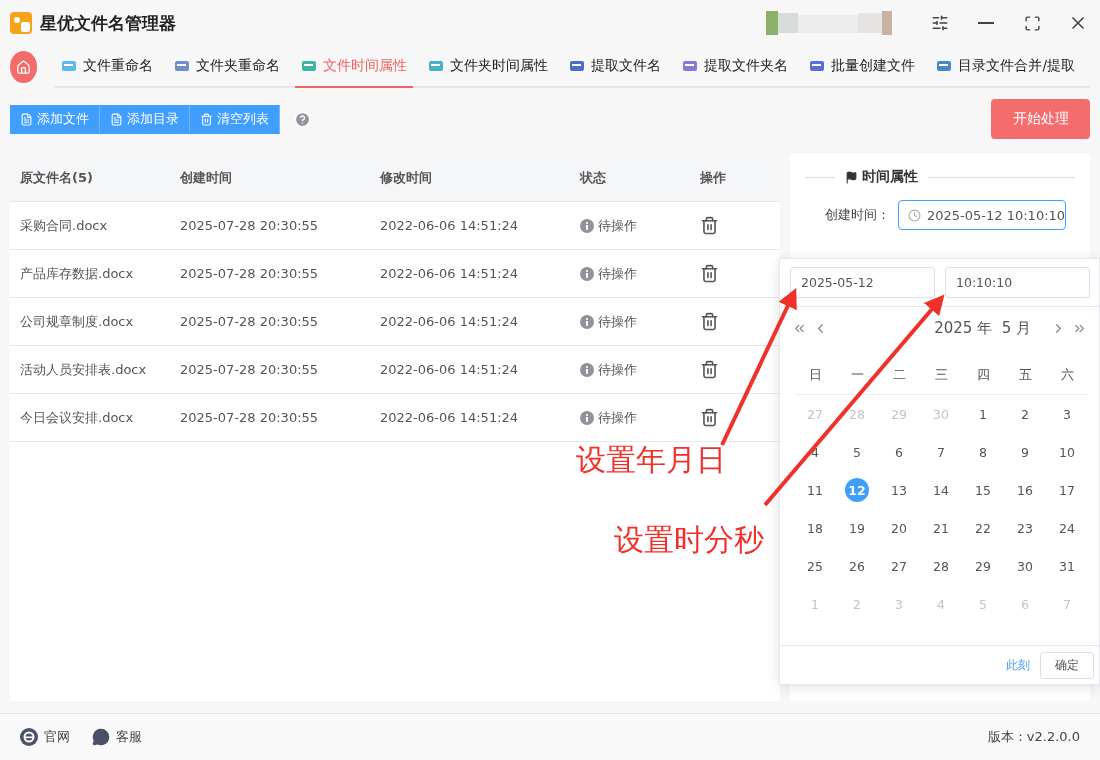 The height and width of the screenshot is (760, 1100). What do you see at coordinates (56, 177) in the screenshot?
I see `column-header: 原文件名(5)` at bounding box center [56, 177].